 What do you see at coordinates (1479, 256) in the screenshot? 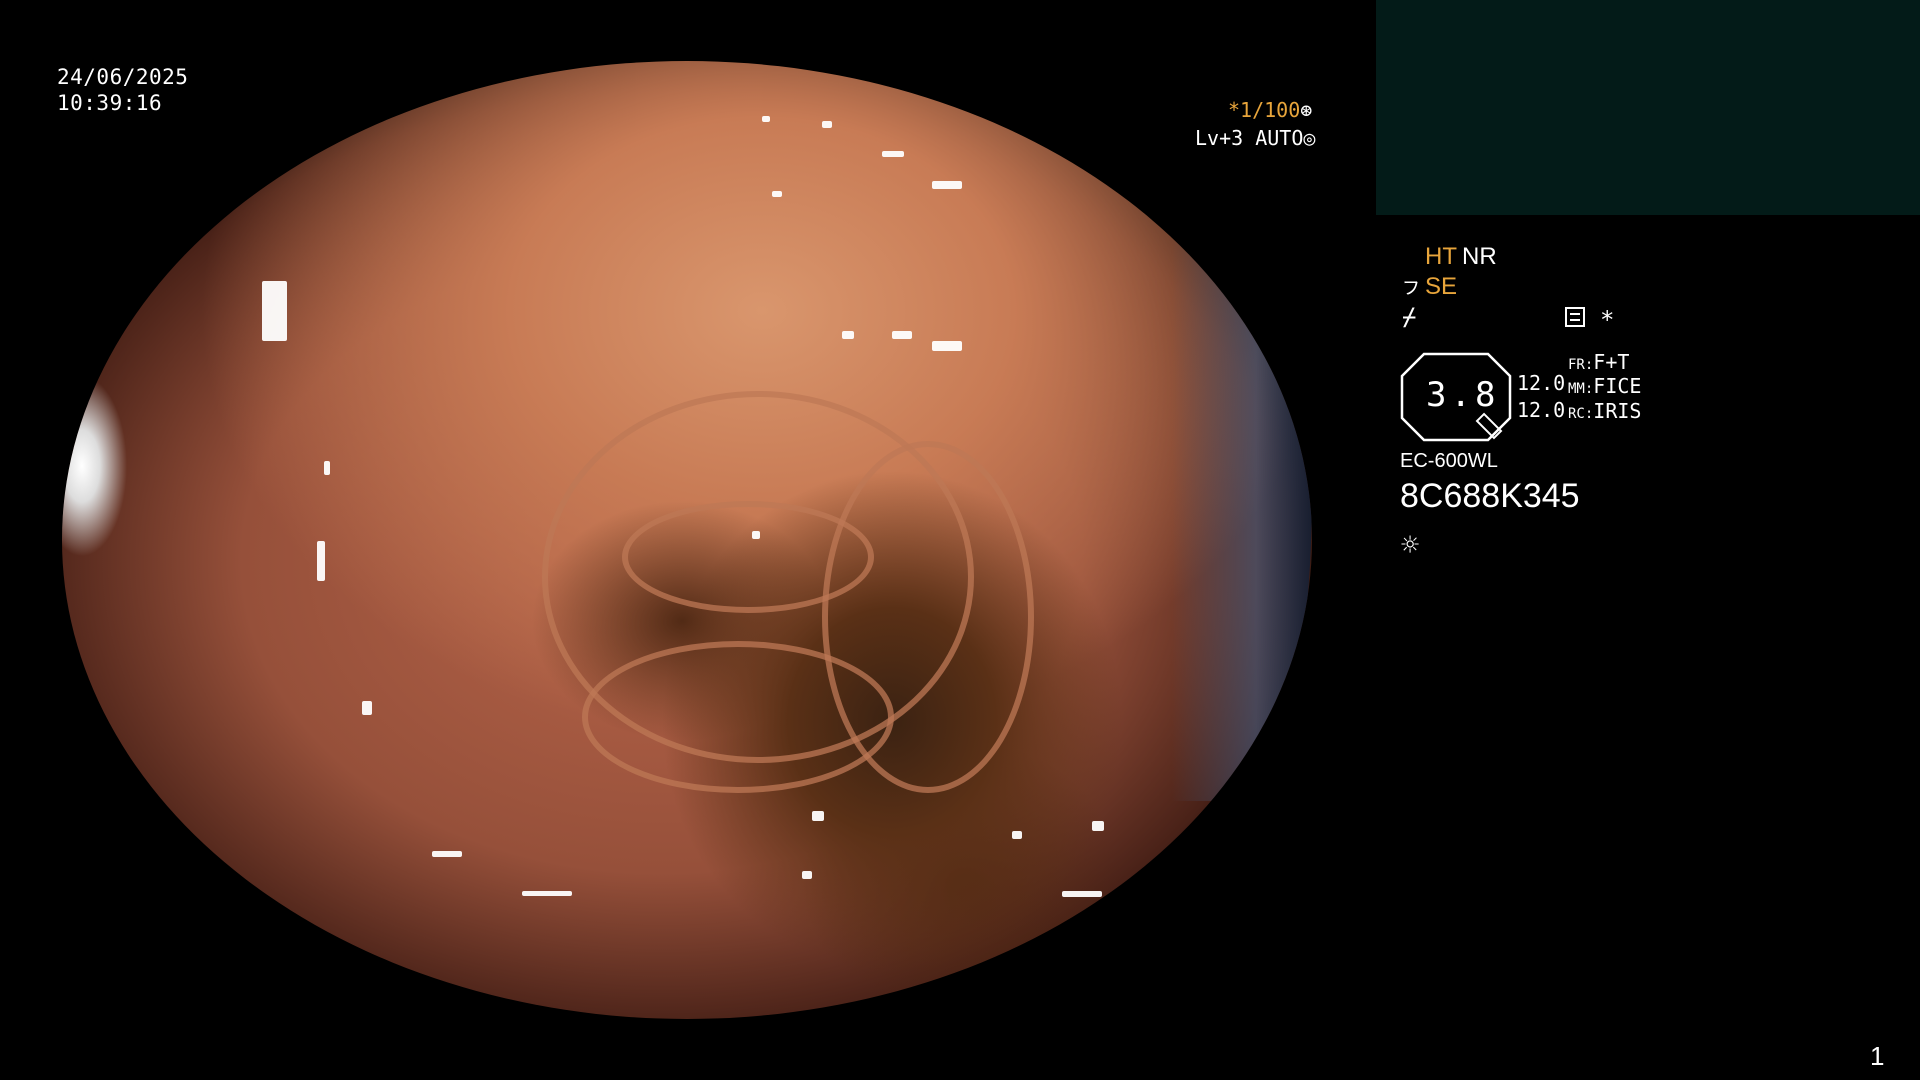
I see `nr-indicator: NR` at bounding box center [1479, 256].